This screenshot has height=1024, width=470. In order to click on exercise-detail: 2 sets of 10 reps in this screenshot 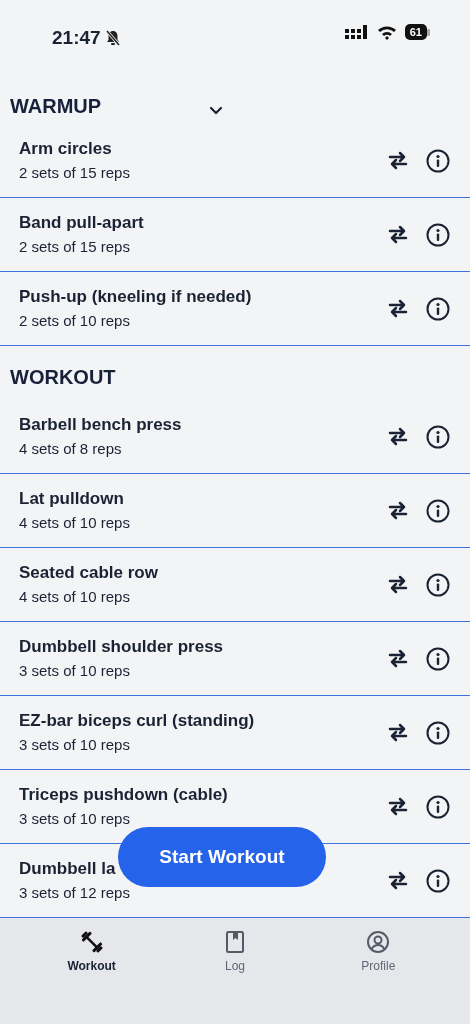, I will do `click(75, 321)`.